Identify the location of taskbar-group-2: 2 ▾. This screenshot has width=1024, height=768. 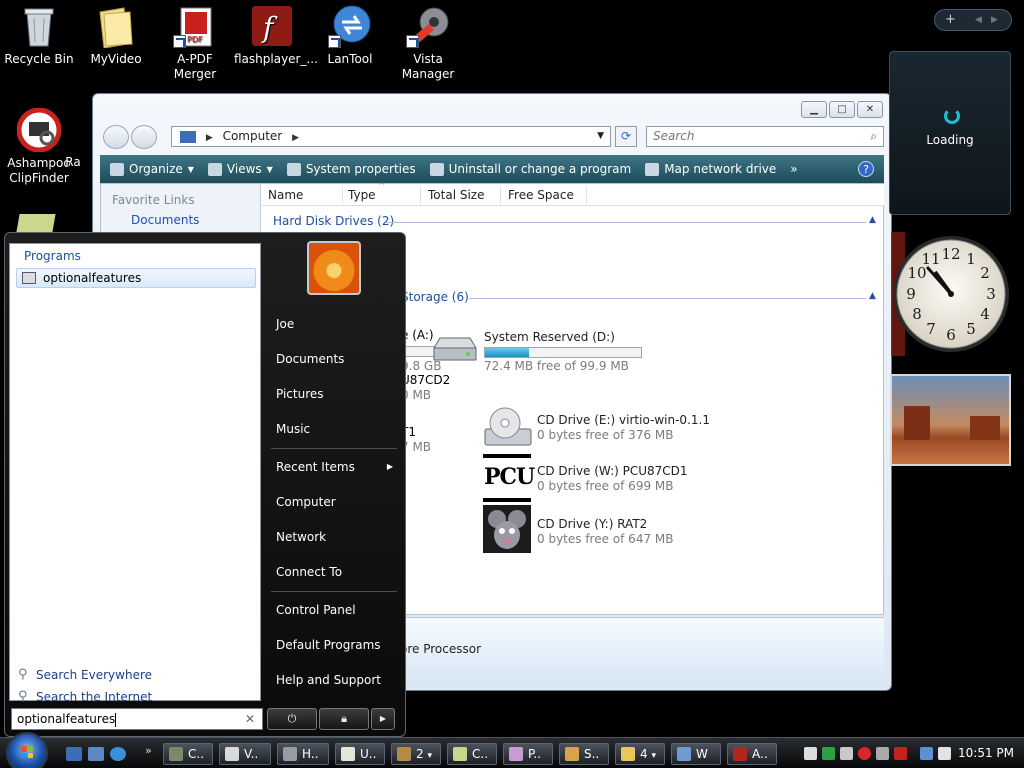
(416, 754).